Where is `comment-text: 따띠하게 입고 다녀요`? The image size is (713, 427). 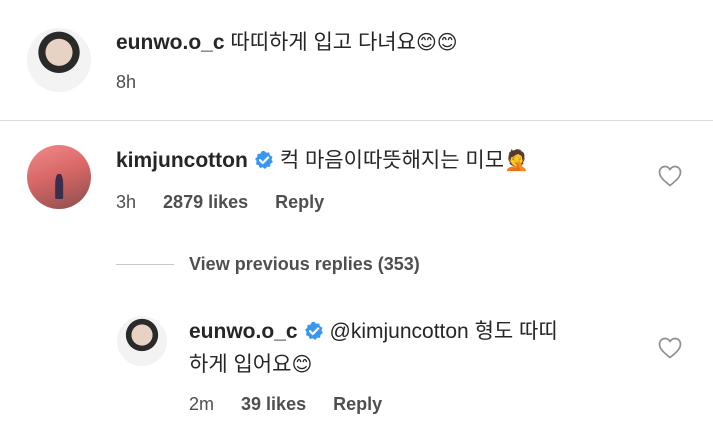
comment-text: 따띠하게 입고 다녀요 is located at coordinates (323, 42).